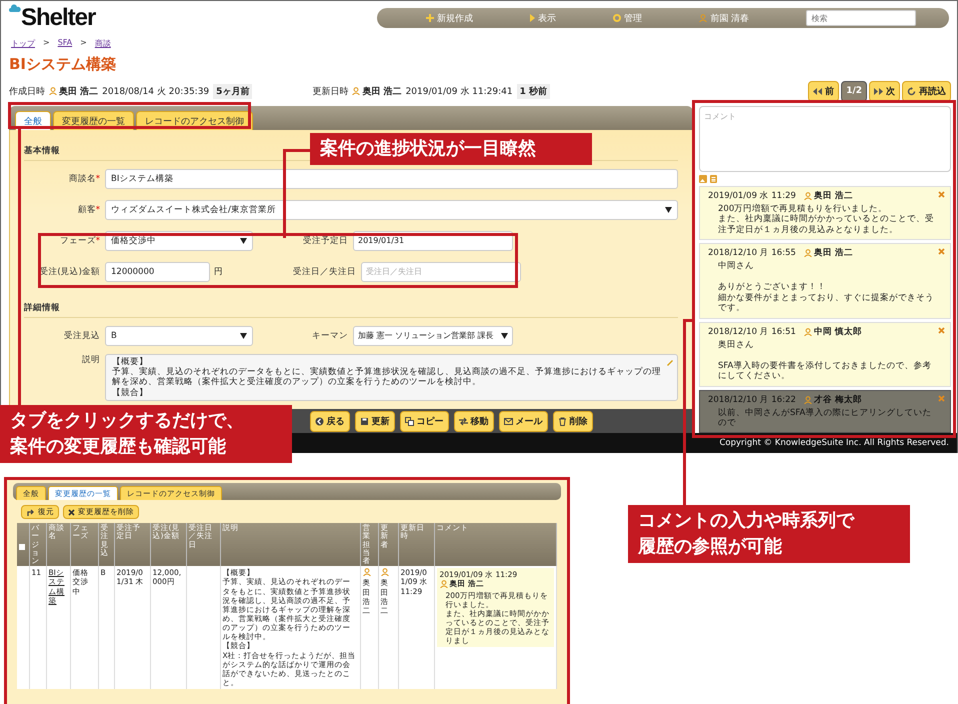 The width and height of the screenshot is (958, 704). Describe the element at coordinates (156, 92) in the screenshot. I see `timestamp: 2018/08/14 火 20:35:39` at that location.